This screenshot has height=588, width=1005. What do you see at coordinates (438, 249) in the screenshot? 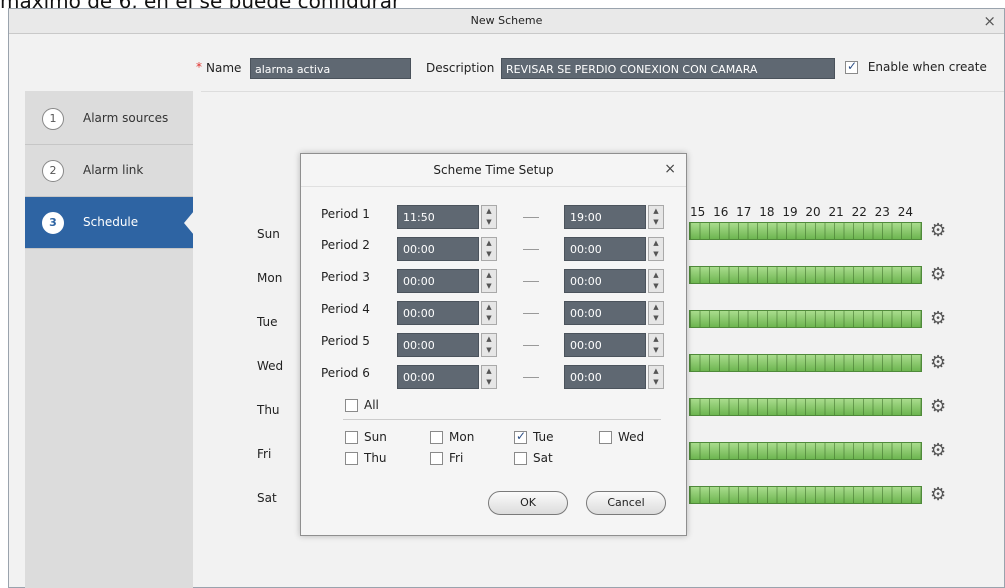
I see `period-2-start-input: 00:00` at bounding box center [438, 249].